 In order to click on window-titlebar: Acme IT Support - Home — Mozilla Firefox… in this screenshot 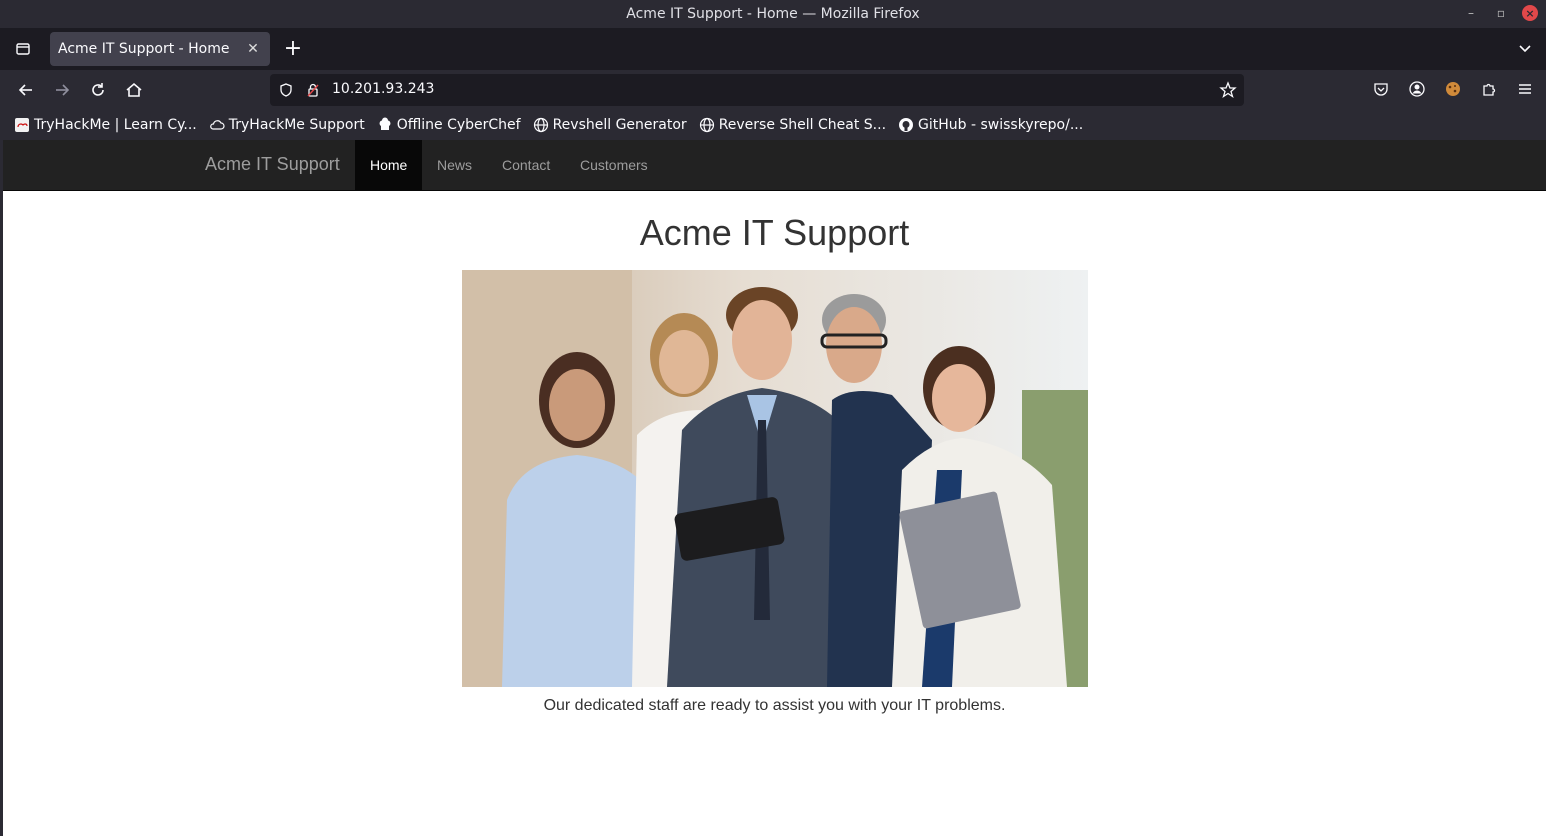, I will do `click(773, 14)`.